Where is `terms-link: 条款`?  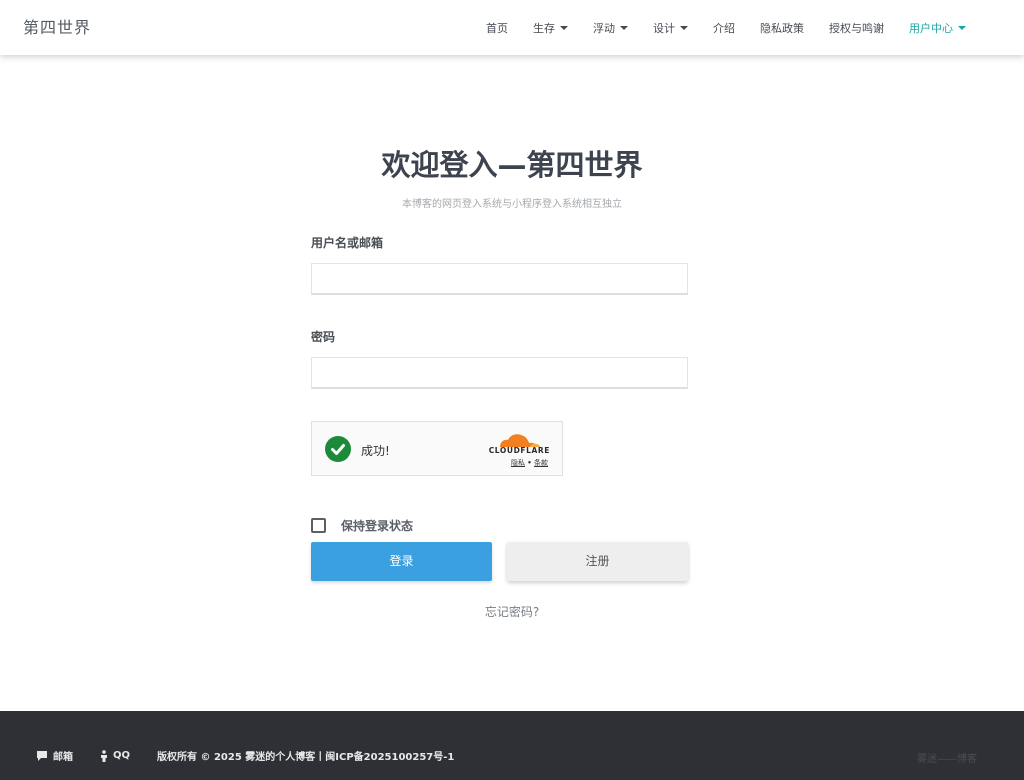 terms-link: 条款 is located at coordinates (541, 463).